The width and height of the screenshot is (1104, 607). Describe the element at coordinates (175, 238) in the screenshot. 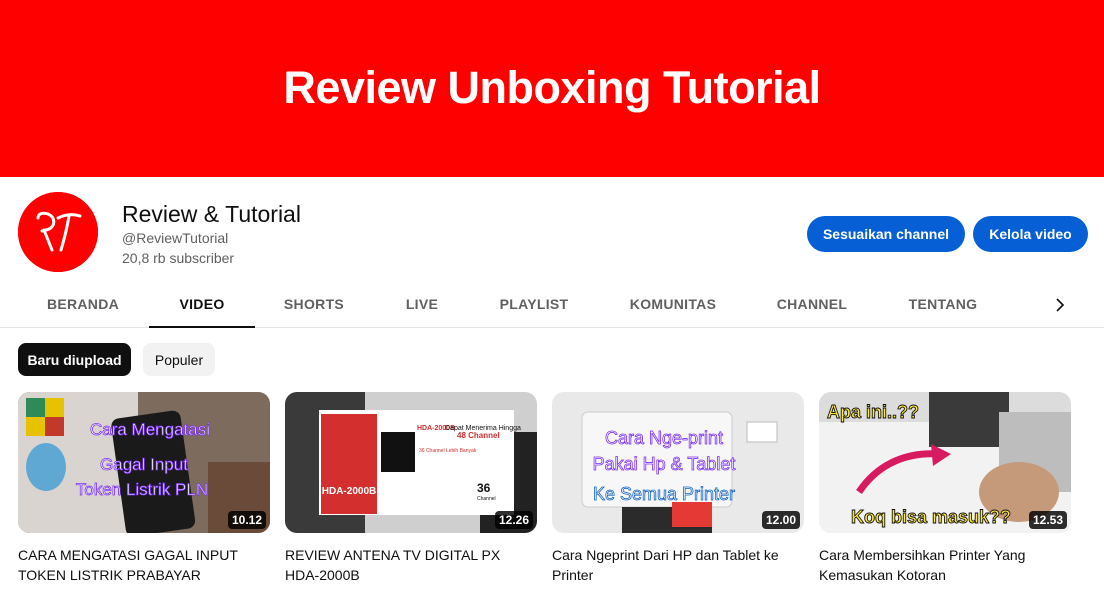

I see `channel-handle: @ReviewTutorial` at that location.